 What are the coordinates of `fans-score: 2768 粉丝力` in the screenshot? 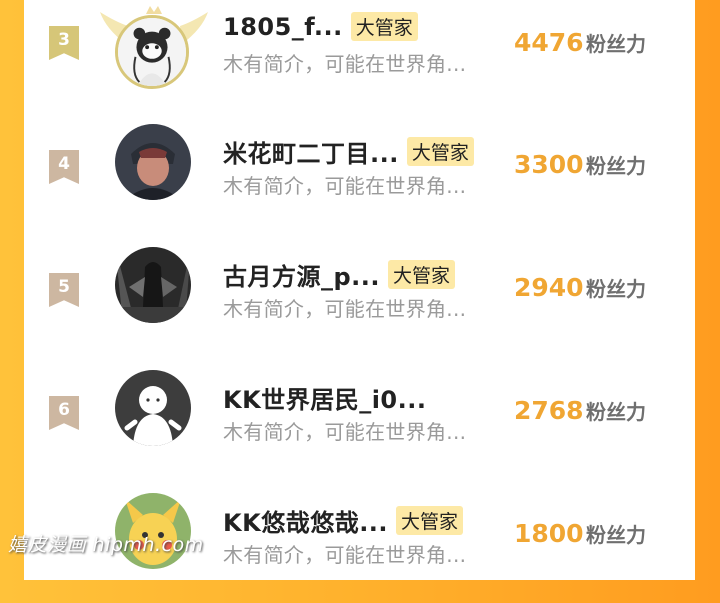 It's located at (580, 410).